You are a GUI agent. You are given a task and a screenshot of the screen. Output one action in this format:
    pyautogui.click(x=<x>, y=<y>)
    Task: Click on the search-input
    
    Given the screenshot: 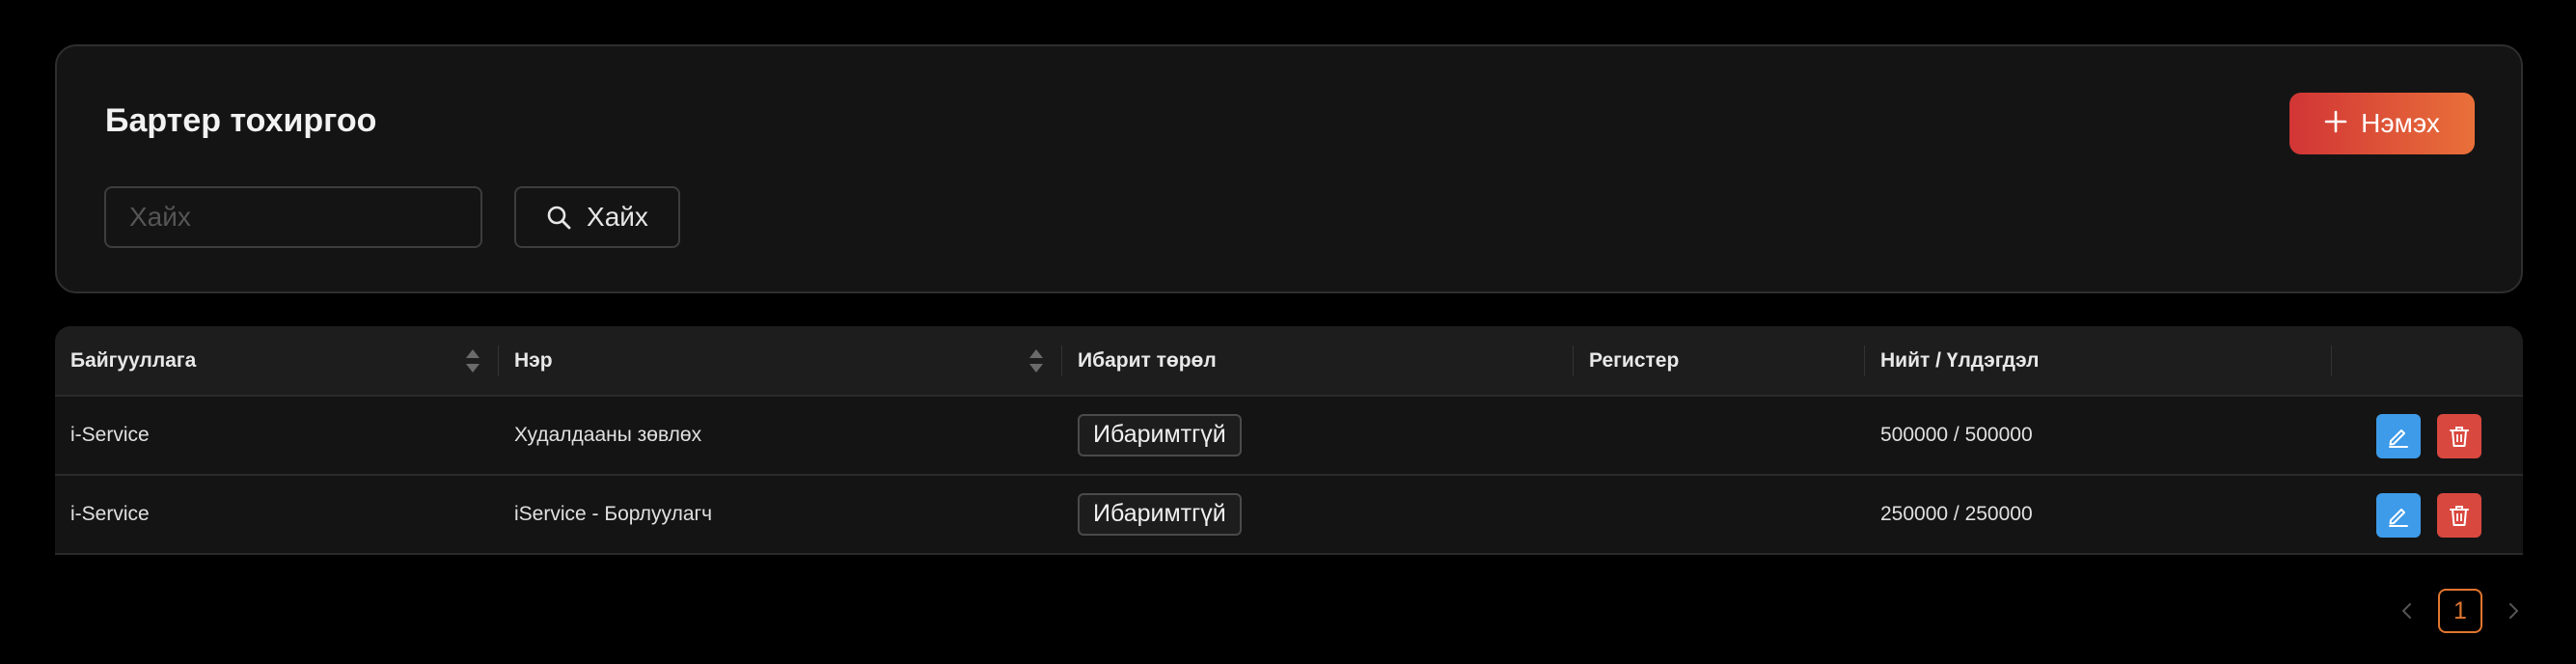 What is the action you would take?
    pyautogui.click(x=293, y=217)
    